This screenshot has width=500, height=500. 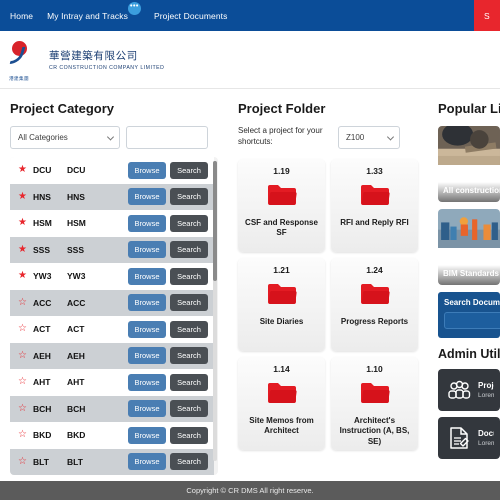 What do you see at coordinates (76, 249) in the screenshot?
I see `project-name: SSS` at bounding box center [76, 249].